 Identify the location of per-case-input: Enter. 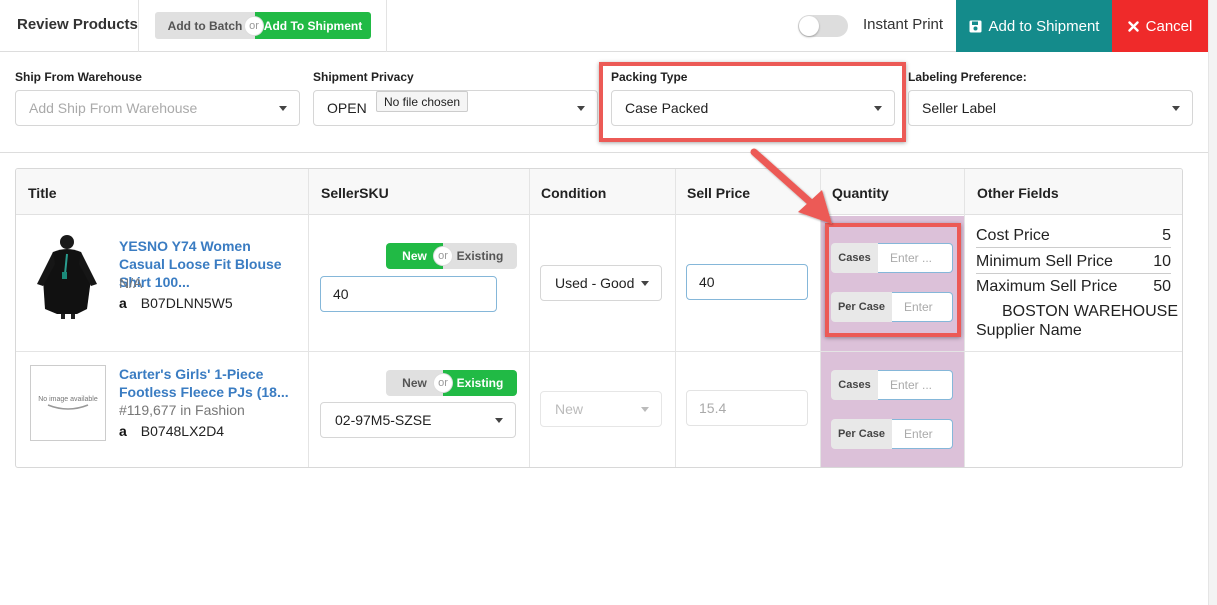
(922, 434).